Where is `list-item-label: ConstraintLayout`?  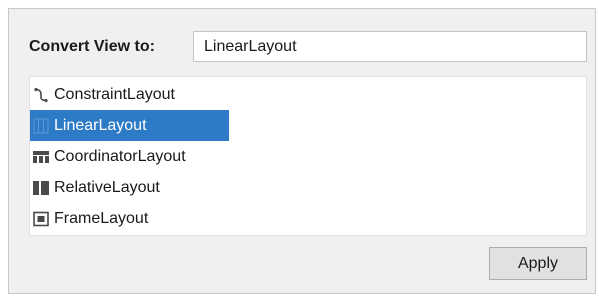 list-item-label: ConstraintLayout is located at coordinates (114, 94).